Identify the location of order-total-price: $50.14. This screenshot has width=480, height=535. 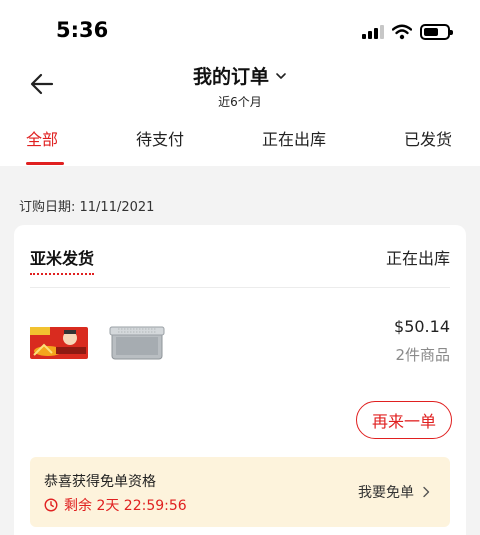
(422, 326).